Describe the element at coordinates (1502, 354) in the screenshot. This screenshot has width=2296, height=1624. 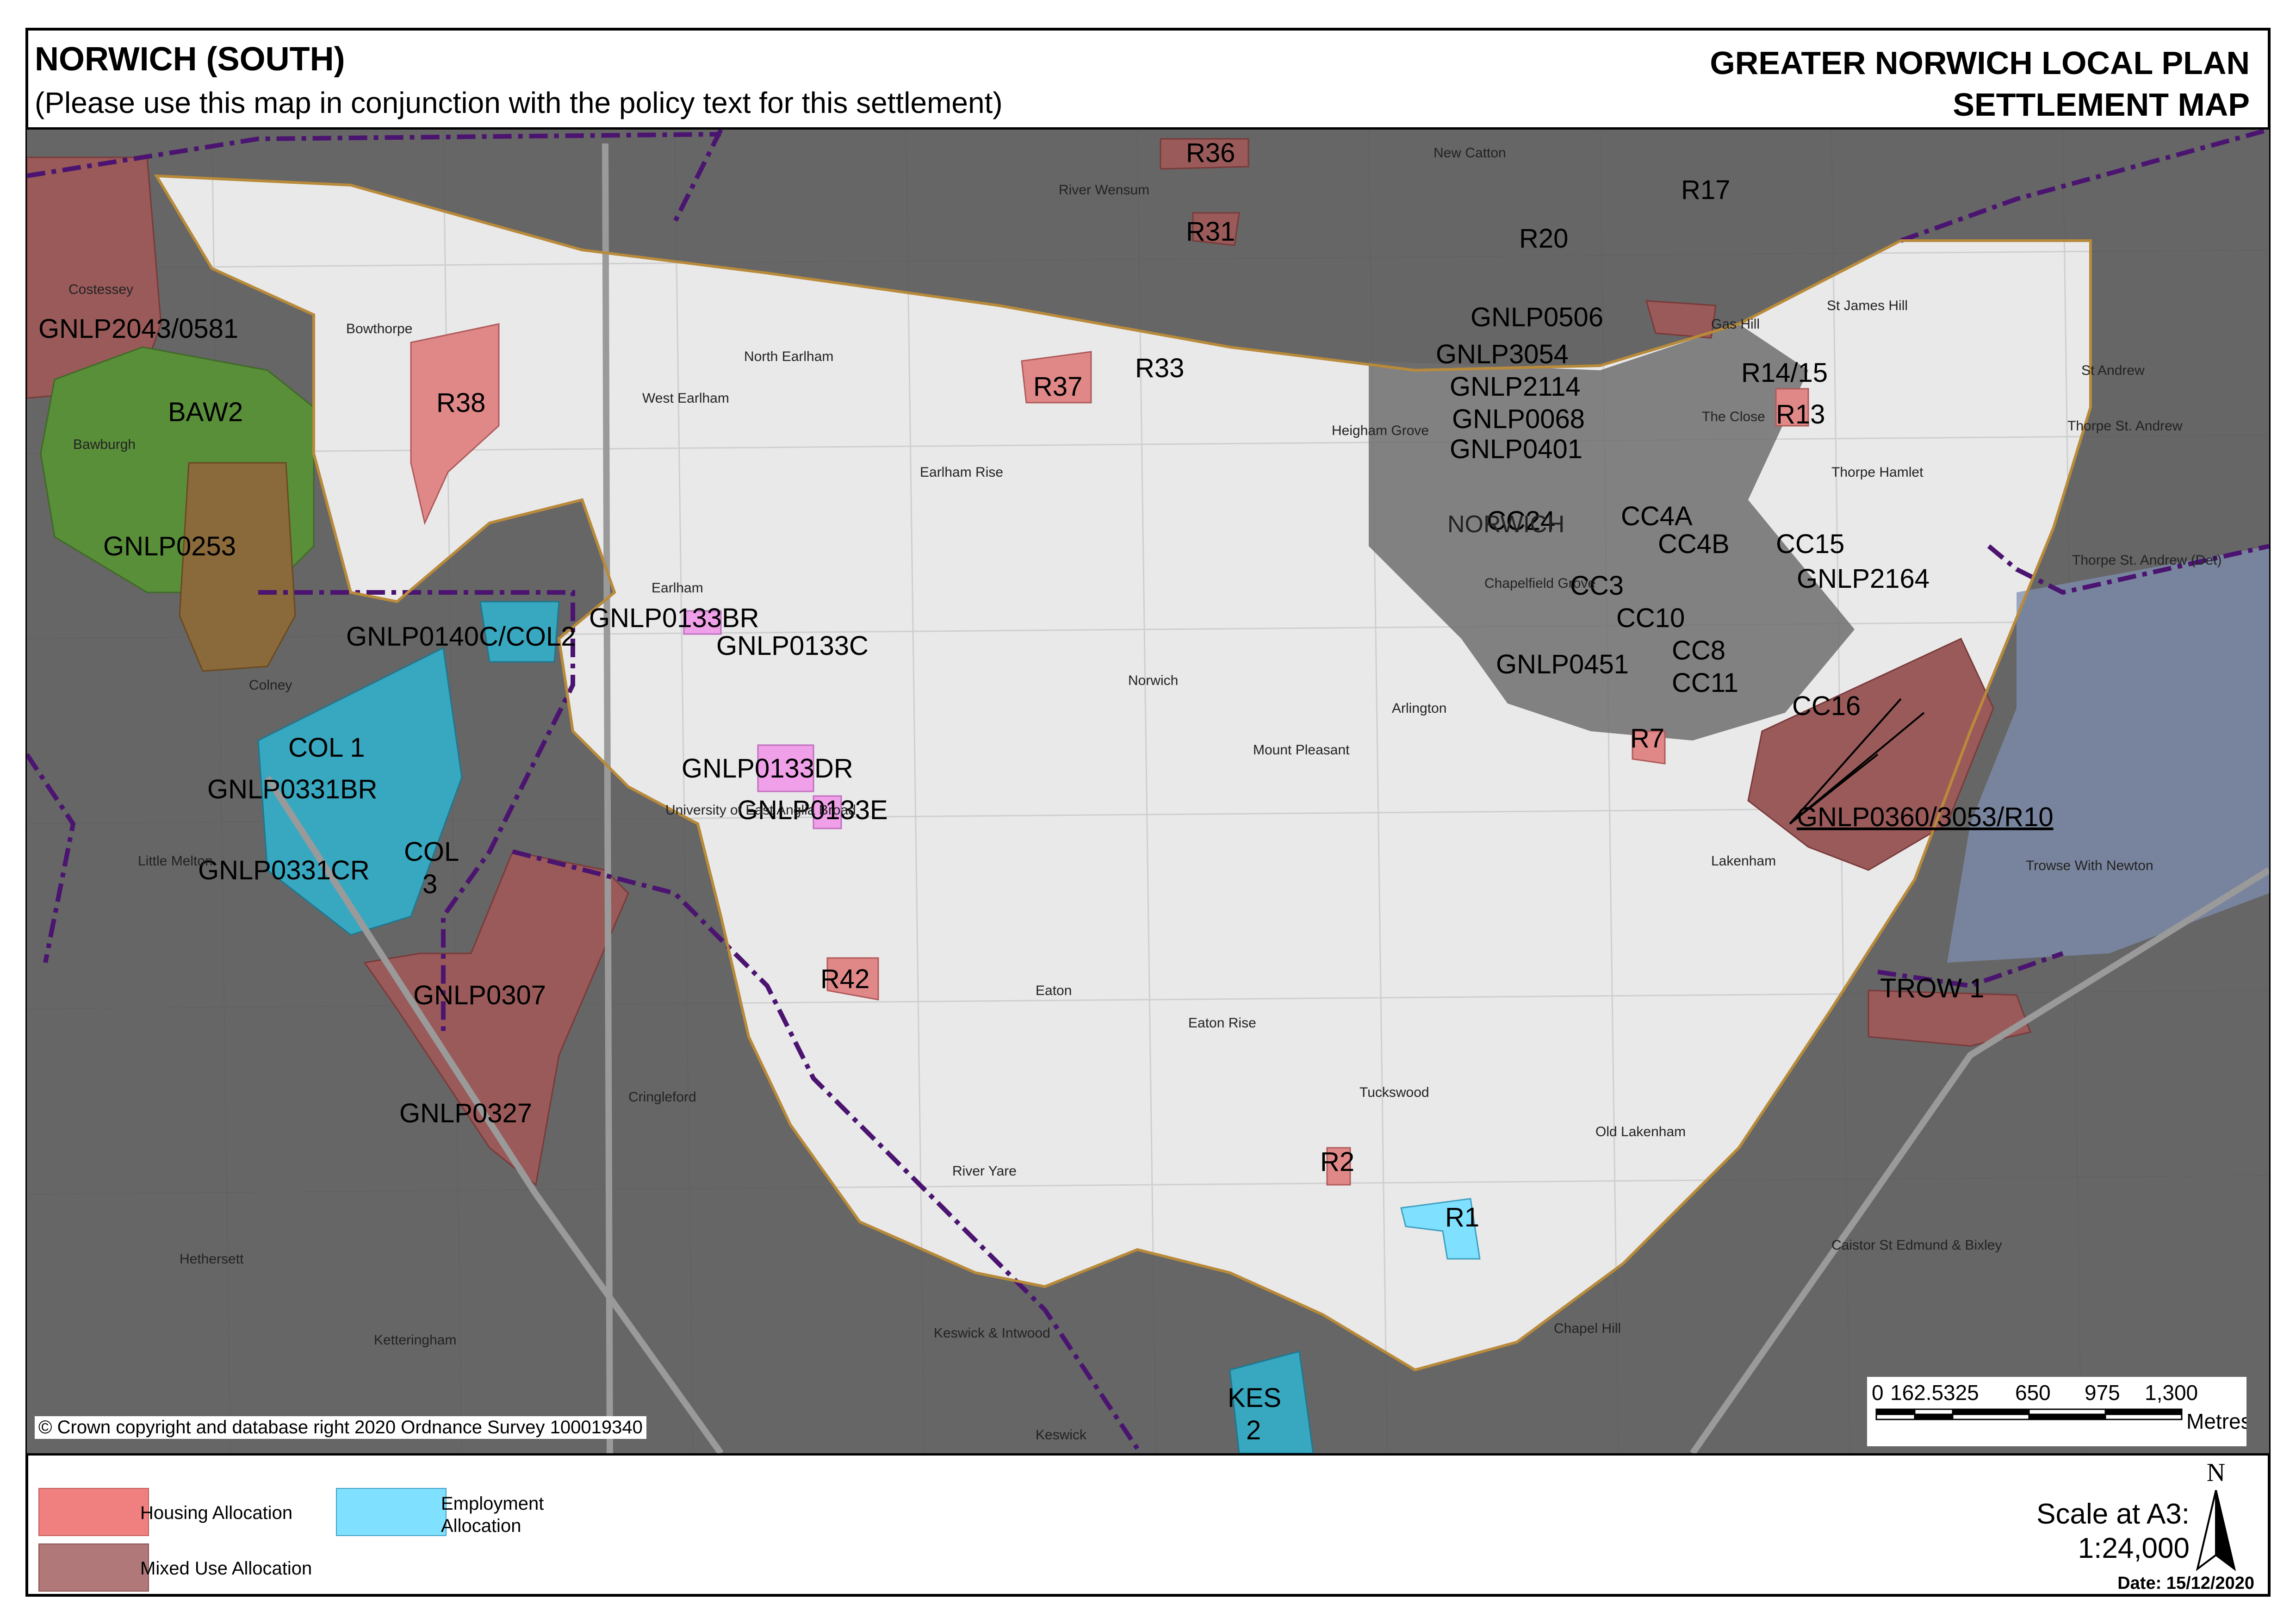
I see `label-gnlp3054: GNLP3054` at that location.